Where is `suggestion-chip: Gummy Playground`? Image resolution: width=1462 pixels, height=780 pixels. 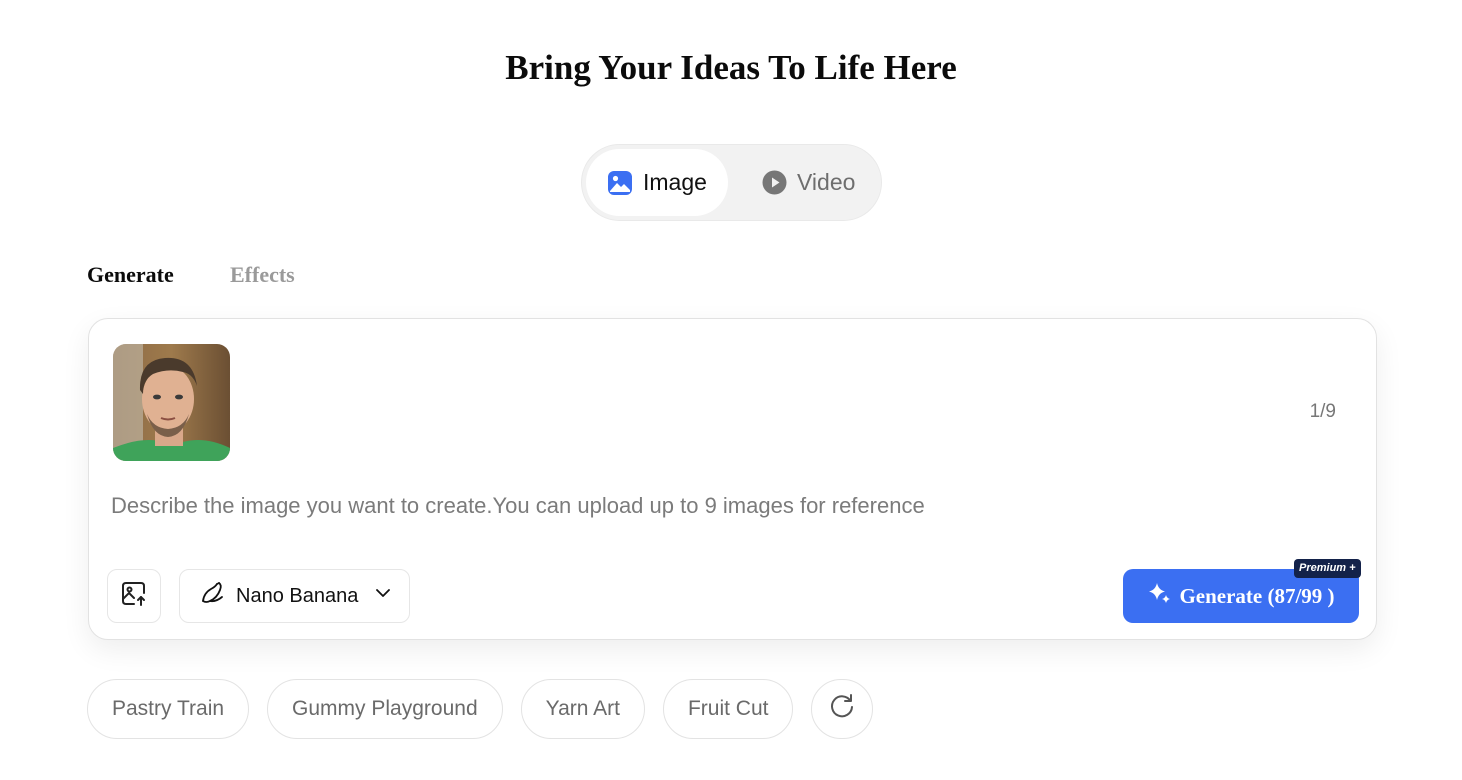 suggestion-chip: Gummy Playground is located at coordinates (385, 709).